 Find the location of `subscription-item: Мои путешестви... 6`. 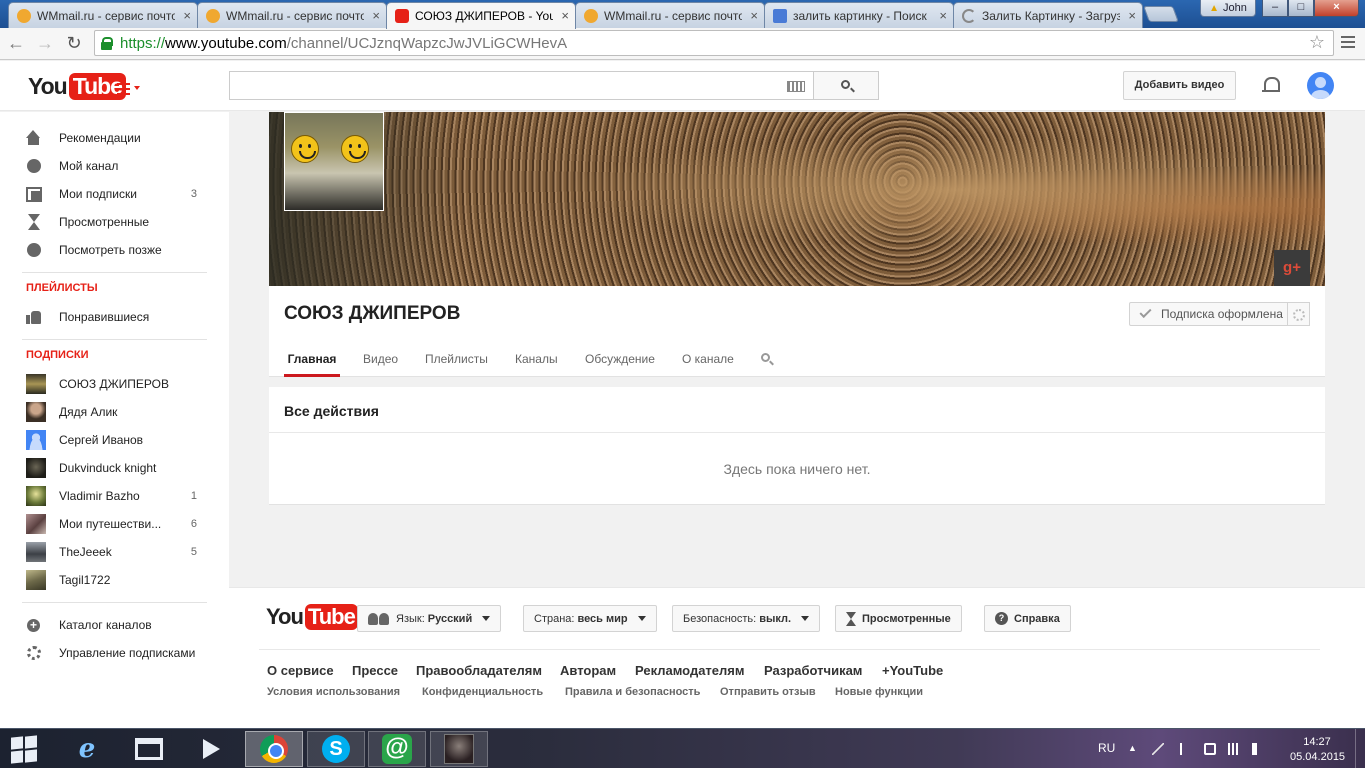

subscription-item: Мои путешестви... 6 is located at coordinates (116, 524).